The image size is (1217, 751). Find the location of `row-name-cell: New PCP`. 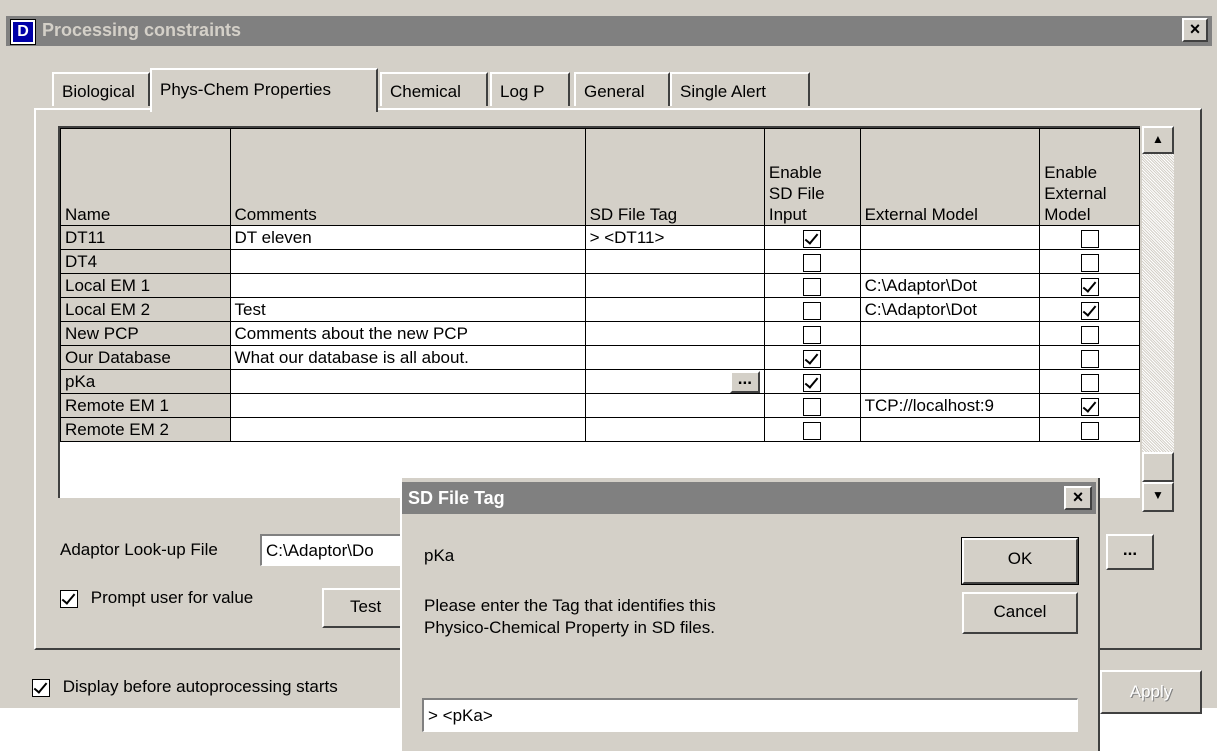

row-name-cell: New PCP is located at coordinates (145, 333).